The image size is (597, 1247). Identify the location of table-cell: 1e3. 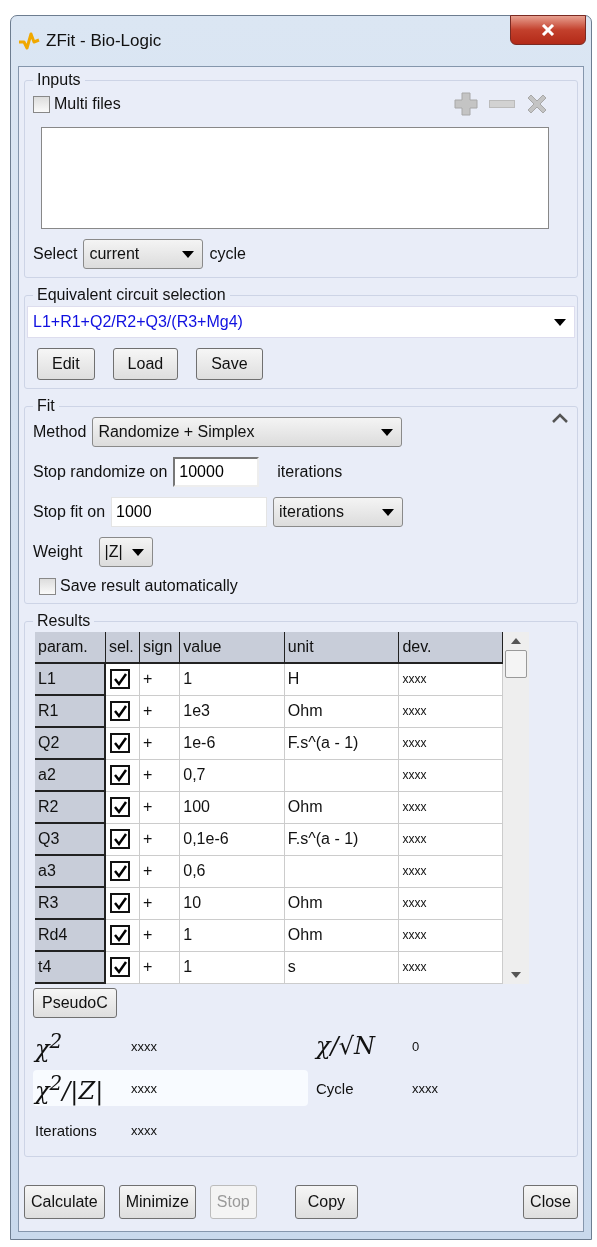
(232, 711).